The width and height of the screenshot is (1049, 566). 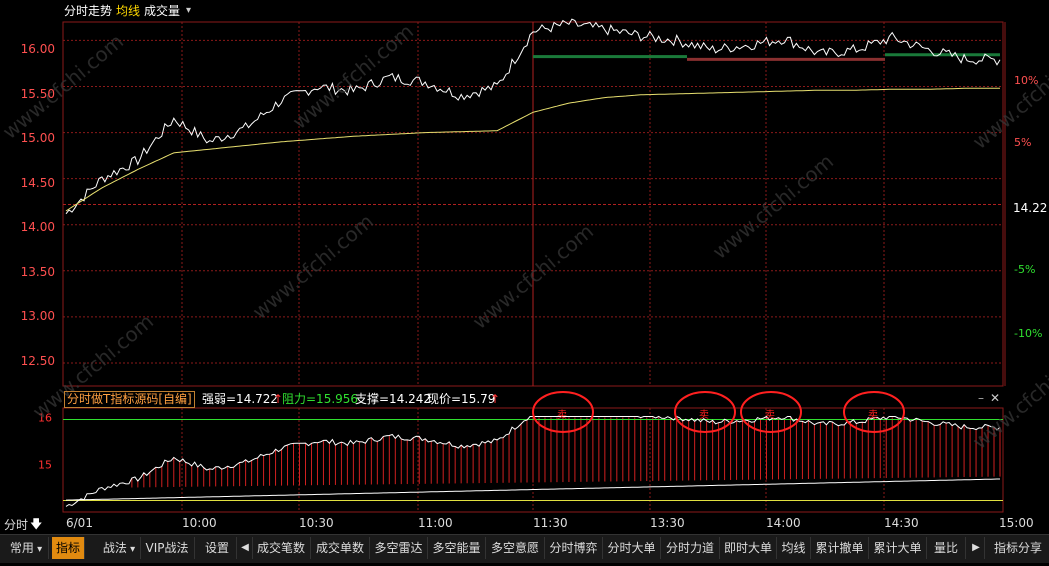 What do you see at coordinates (21, 548) in the screenshot?
I see `common-label: 常用` at bounding box center [21, 548].